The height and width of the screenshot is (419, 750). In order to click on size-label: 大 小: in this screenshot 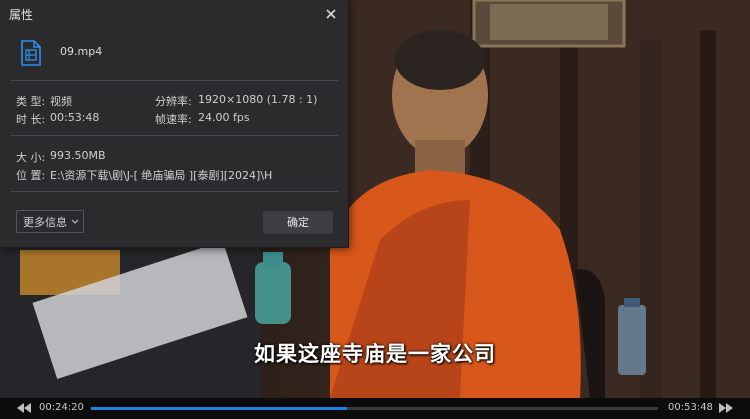, I will do `click(31, 157)`.